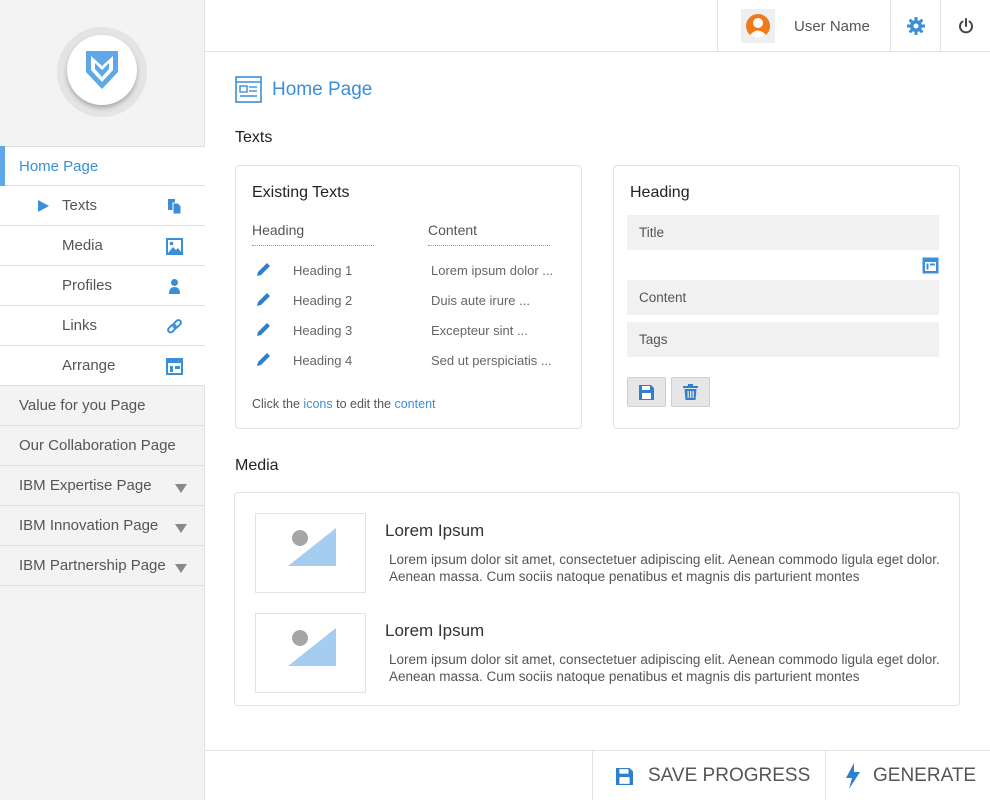  Describe the element at coordinates (97, 445) in the screenshot. I see `sidebar-item-label: Our Collaboration Page` at that location.